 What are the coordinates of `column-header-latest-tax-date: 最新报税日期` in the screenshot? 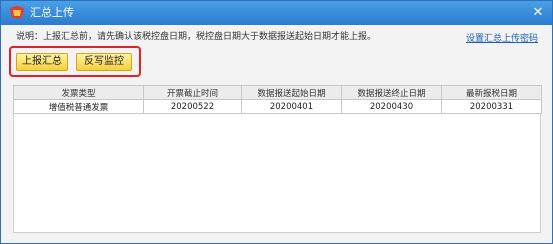 It's located at (491, 92).